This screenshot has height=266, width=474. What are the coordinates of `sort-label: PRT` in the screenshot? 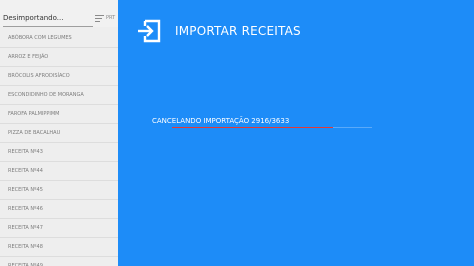 It's located at (111, 18).